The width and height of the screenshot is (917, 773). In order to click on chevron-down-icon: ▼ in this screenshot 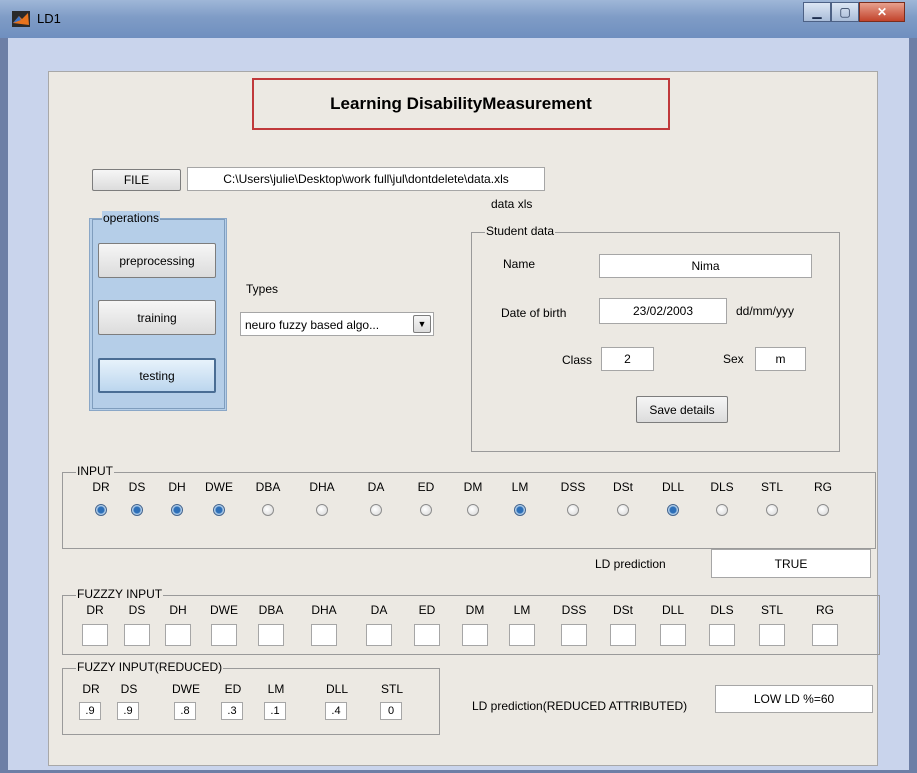, I will do `click(422, 324)`.